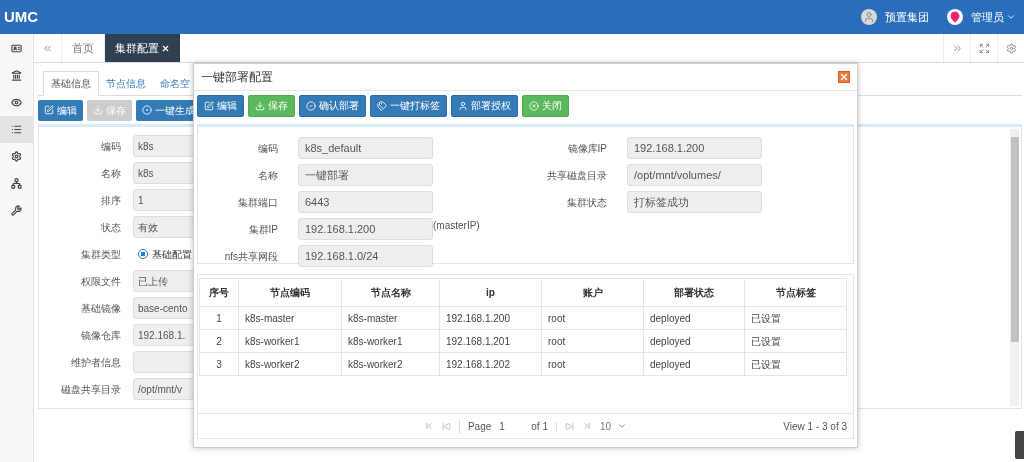  I want to click on table-cell: 3, so click(219, 364).